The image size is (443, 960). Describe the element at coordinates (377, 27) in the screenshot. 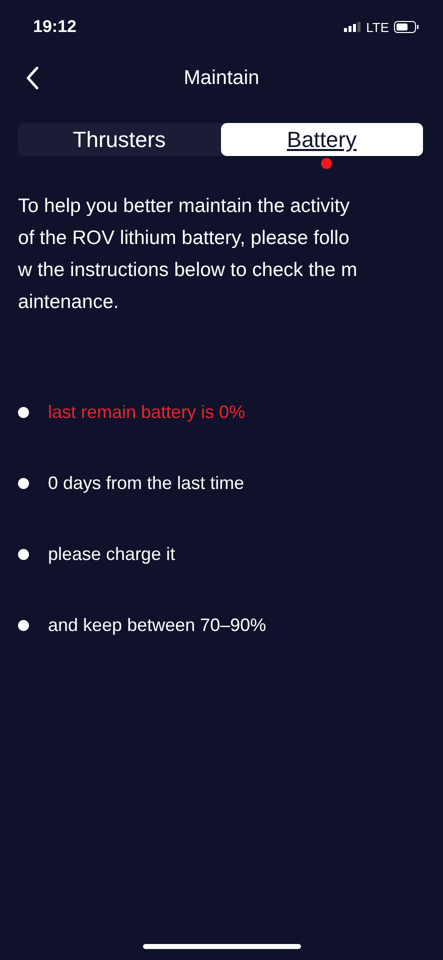

I see `network-label: LTE` at that location.